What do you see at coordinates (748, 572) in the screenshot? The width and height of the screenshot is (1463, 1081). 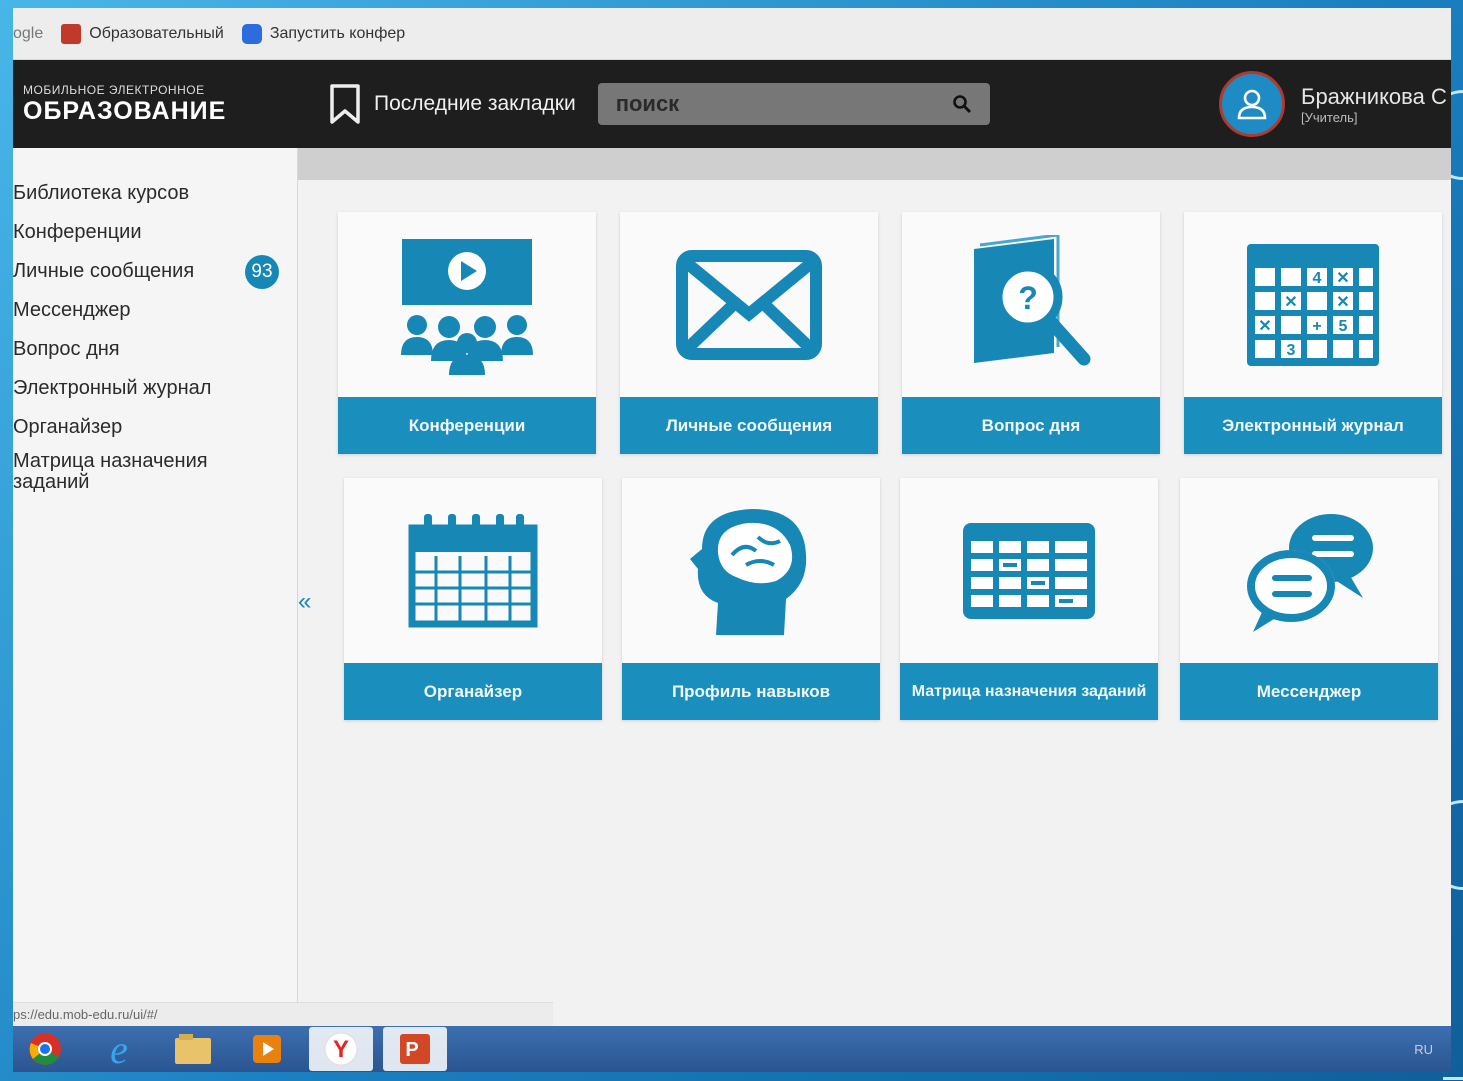 I see `brain-head-icon` at bounding box center [748, 572].